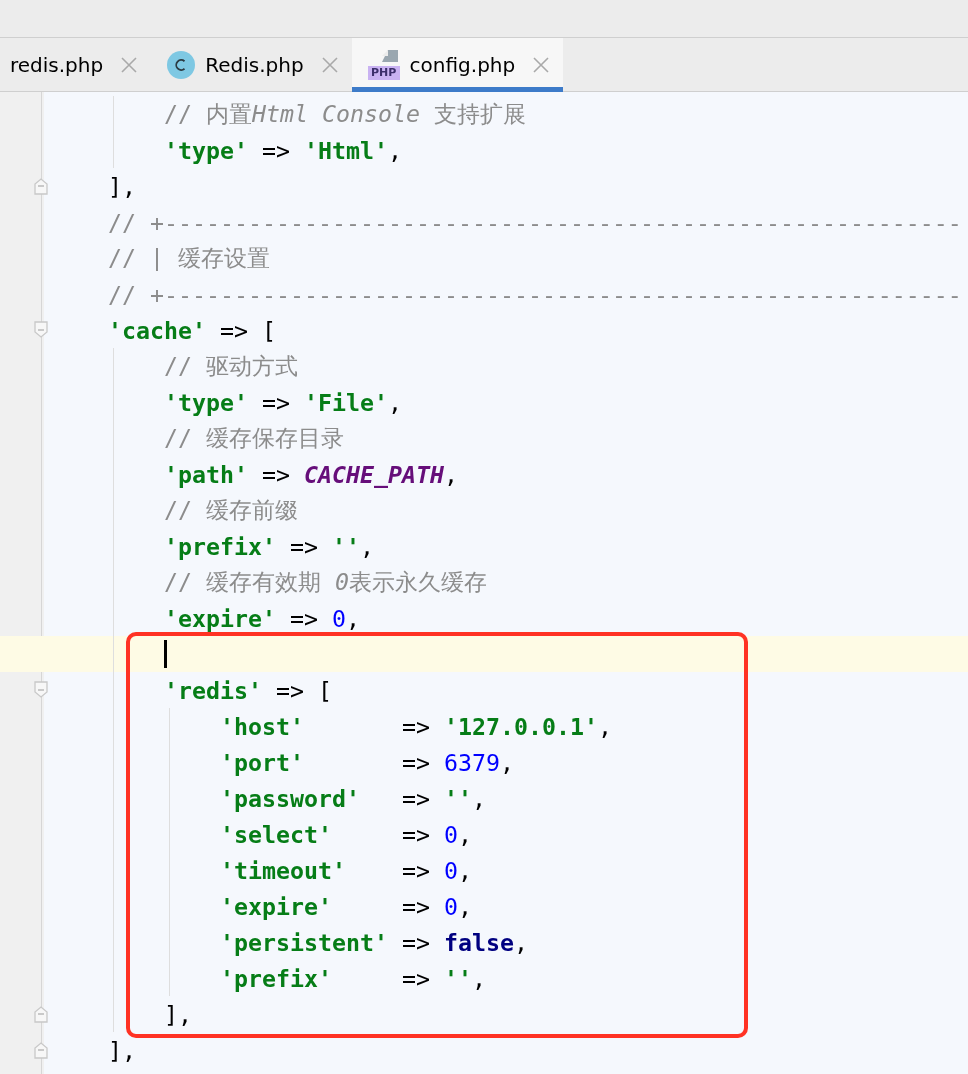 The image size is (968, 1074). What do you see at coordinates (254, 437) in the screenshot?
I see `code-comment: // 缓存保存目录` at bounding box center [254, 437].